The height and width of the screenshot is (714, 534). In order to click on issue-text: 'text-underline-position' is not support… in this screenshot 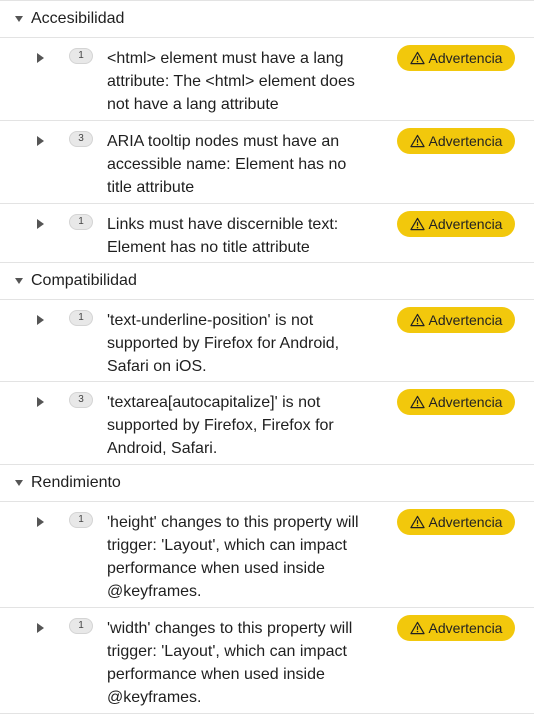, I will do `click(223, 343)`.